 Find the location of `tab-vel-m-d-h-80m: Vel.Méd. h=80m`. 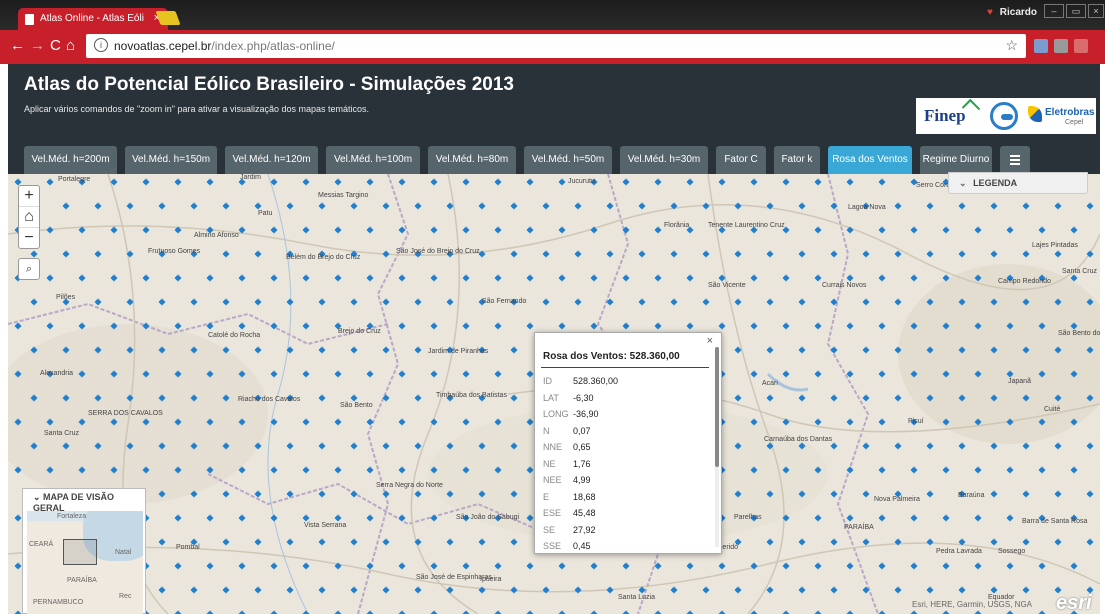

tab-vel-m-d-h-80m: Vel.Méd. h=80m is located at coordinates (472, 160).